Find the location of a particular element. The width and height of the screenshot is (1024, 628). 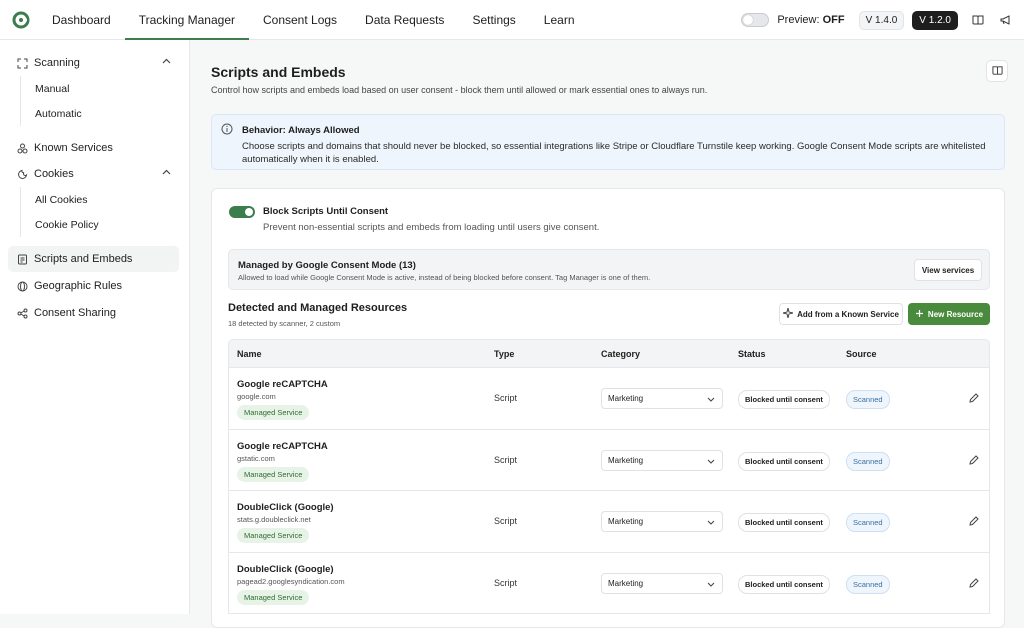

resource-domain: gstatic.com is located at coordinates (256, 458).